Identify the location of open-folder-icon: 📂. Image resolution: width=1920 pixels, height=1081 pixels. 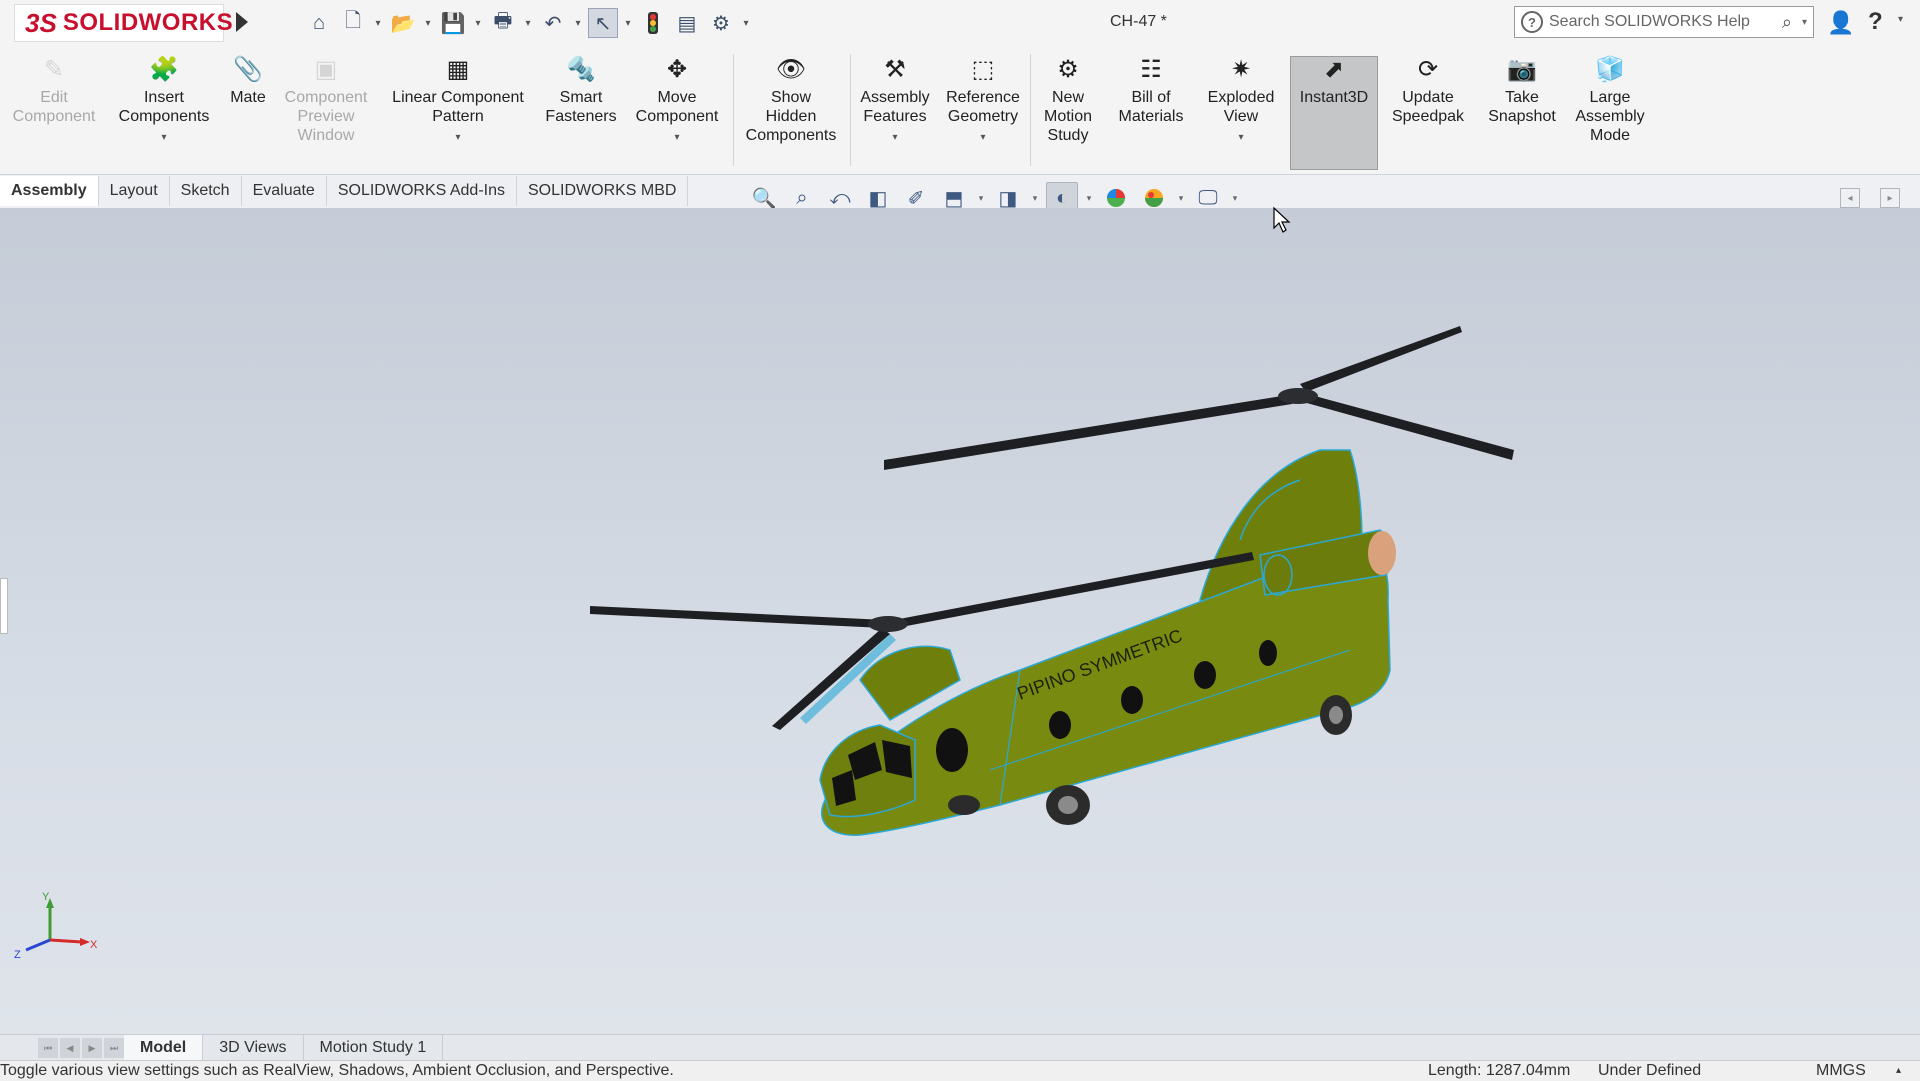
(403, 23).